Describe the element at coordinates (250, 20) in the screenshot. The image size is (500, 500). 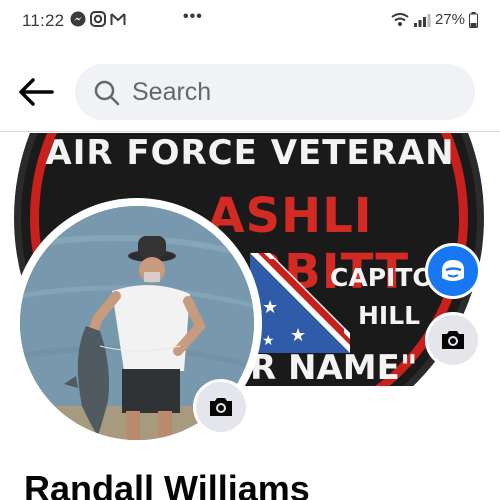
I see `status-bar: 11:22 ••• 27%` at that location.